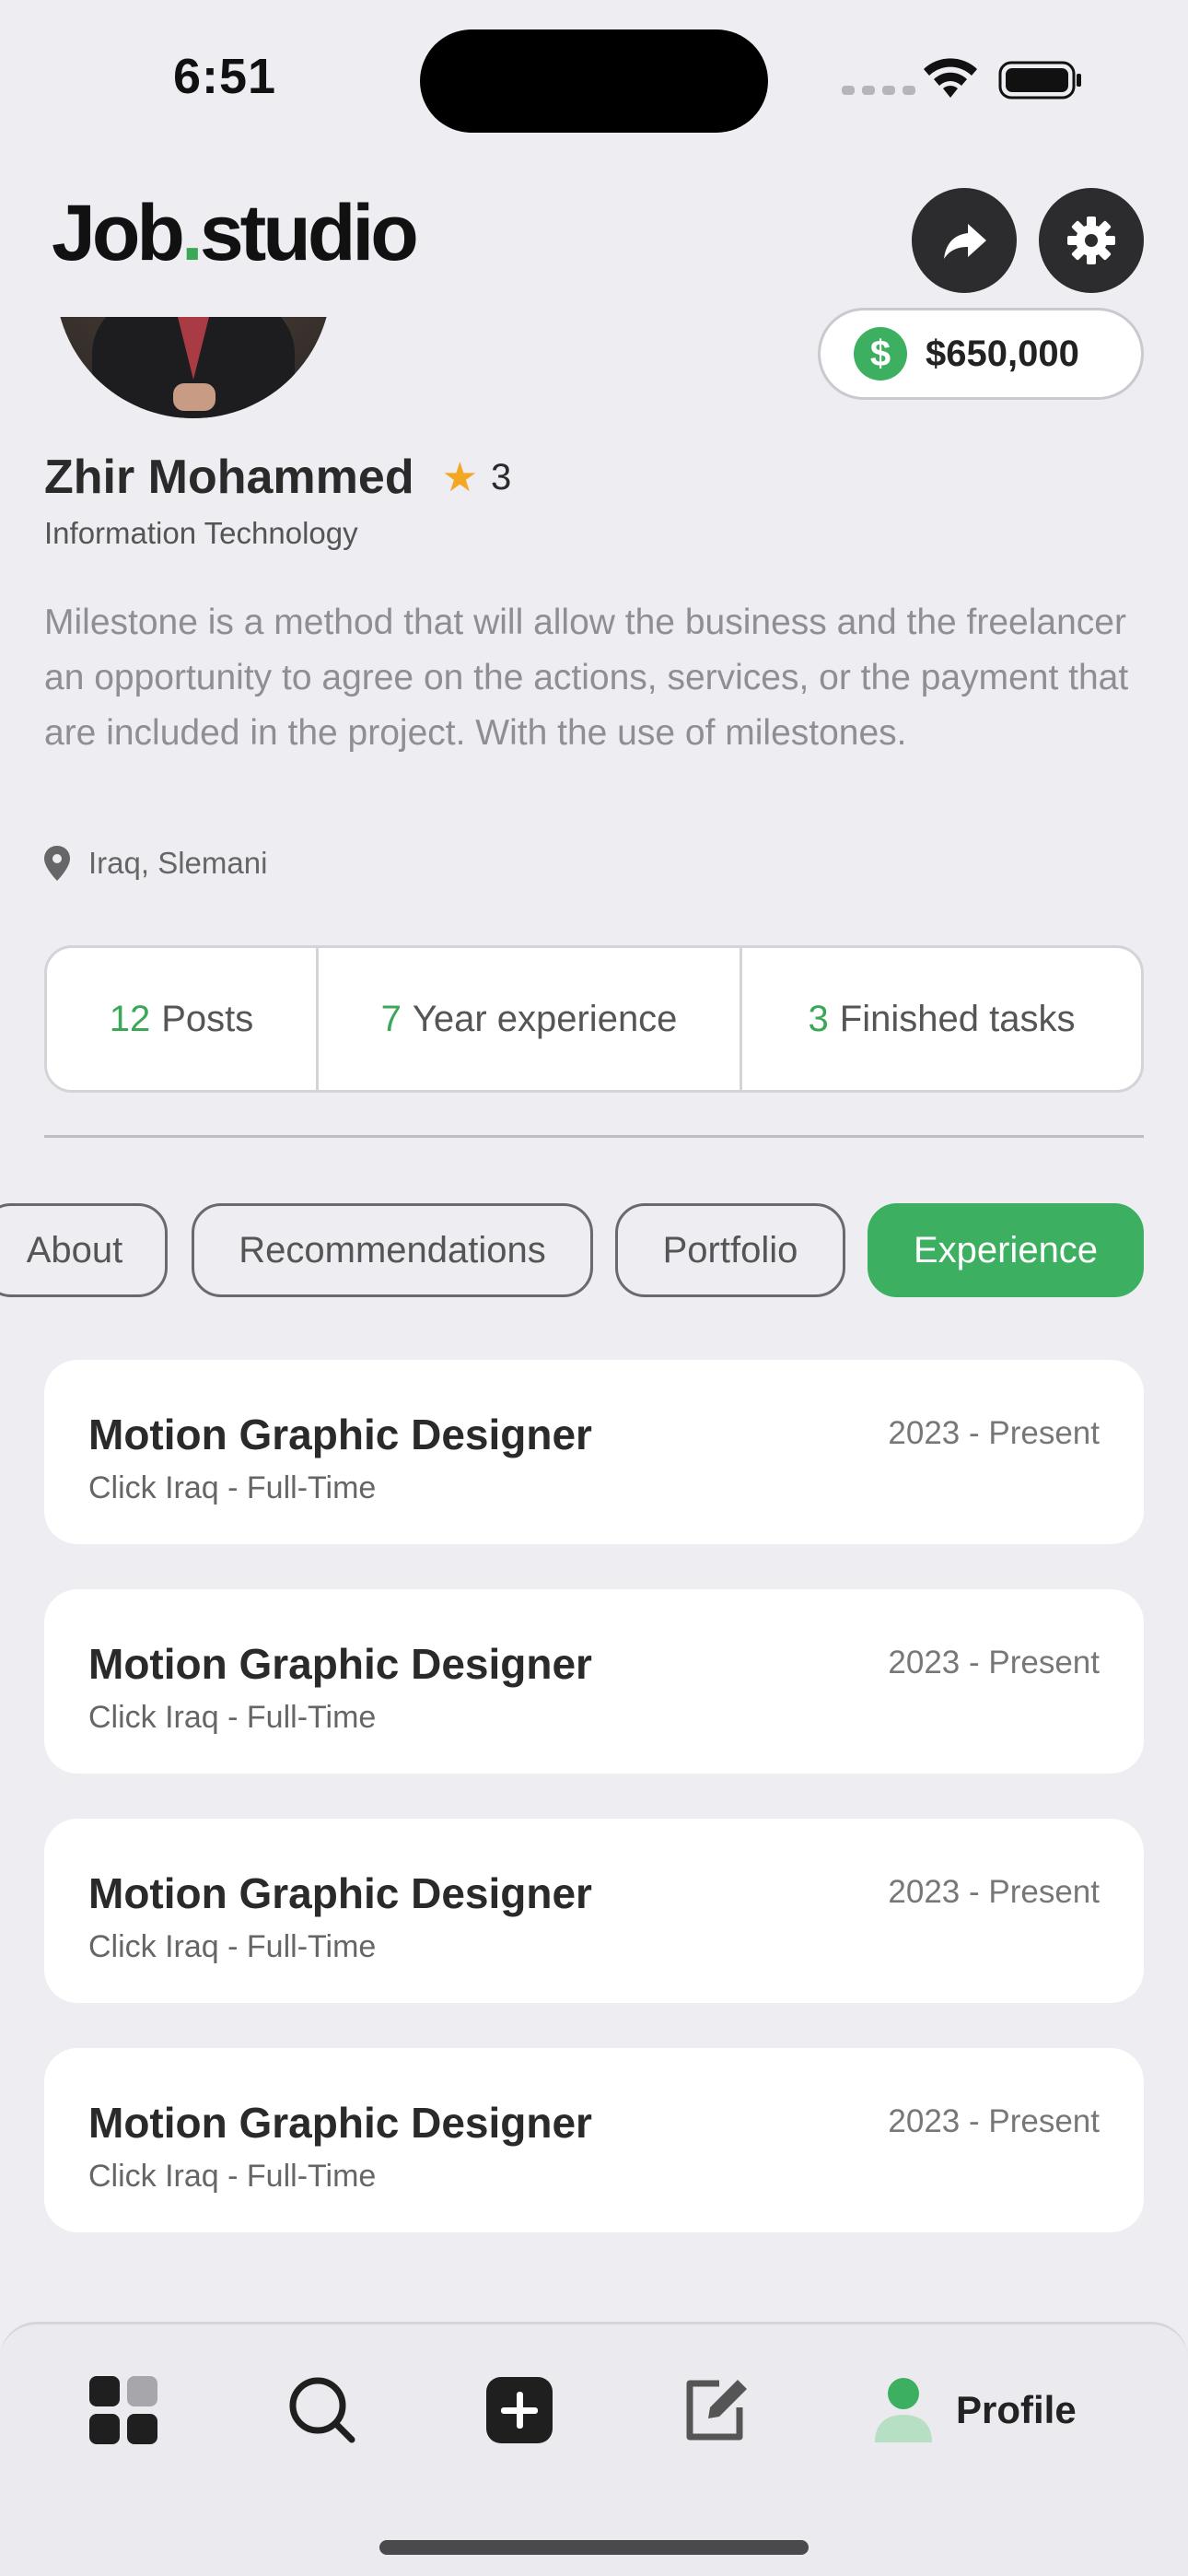 The image size is (1188, 2576). What do you see at coordinates (880, 354) in the screenshot?
I see `dollar-icon: $` at bounding box center [880, 354].